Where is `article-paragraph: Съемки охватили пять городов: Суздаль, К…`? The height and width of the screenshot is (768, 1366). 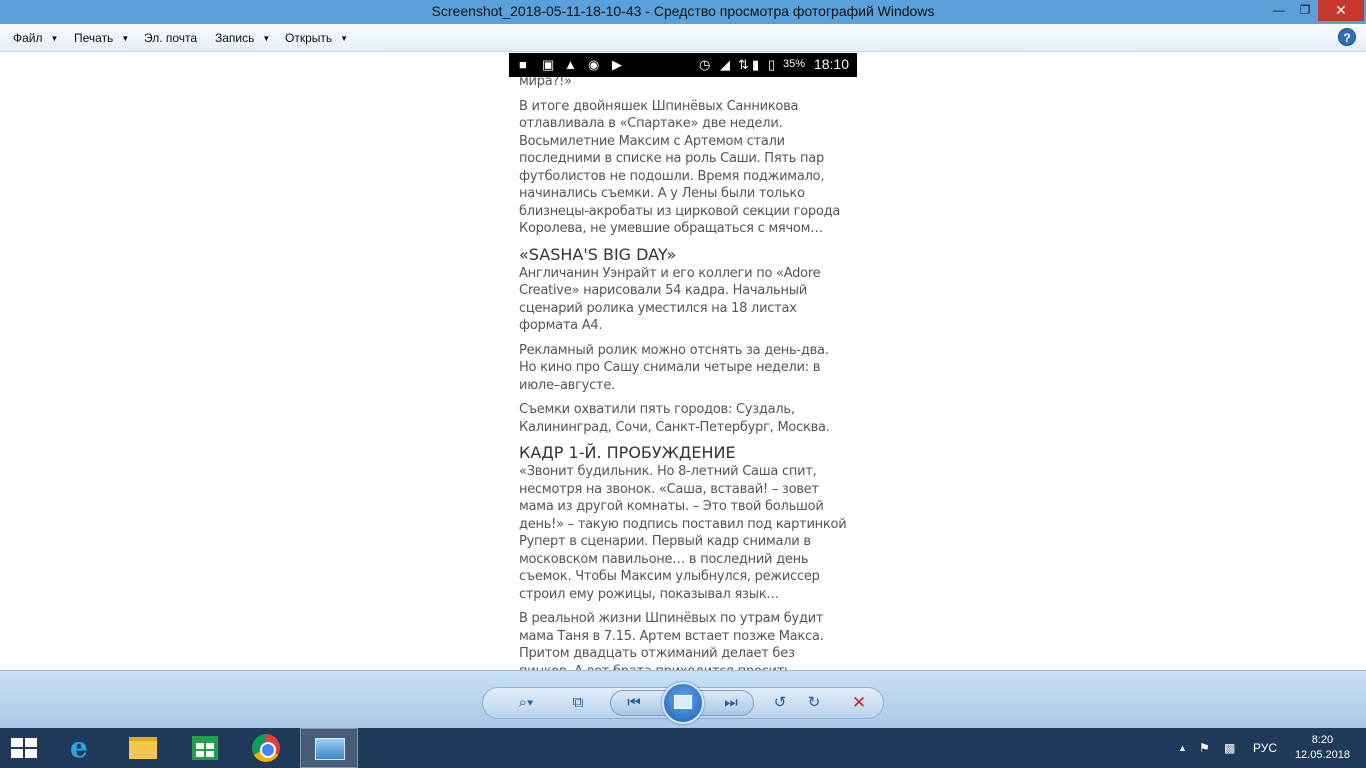
article-paragraph: Съемки охватили пять городов: Суздаль, К… is located at coordinates (674, 418).